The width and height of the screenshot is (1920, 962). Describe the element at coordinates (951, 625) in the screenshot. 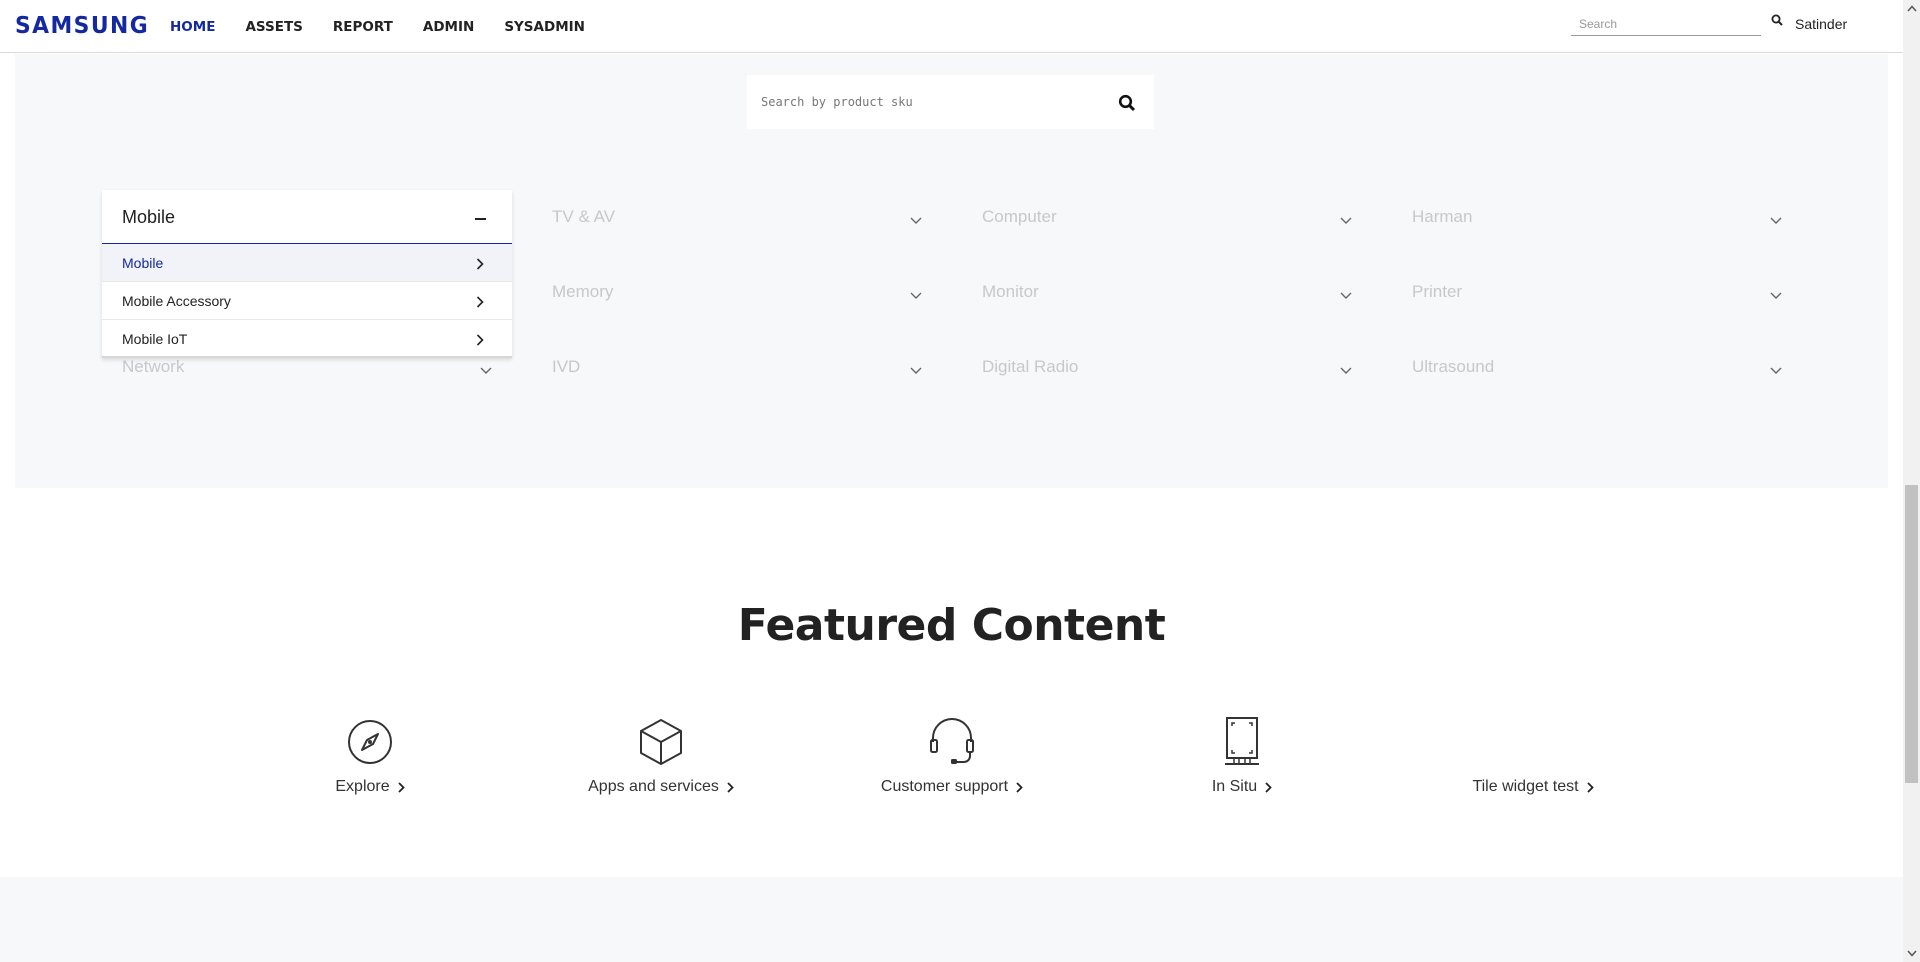

I see `featured-content-title: Featured Content` at that location.